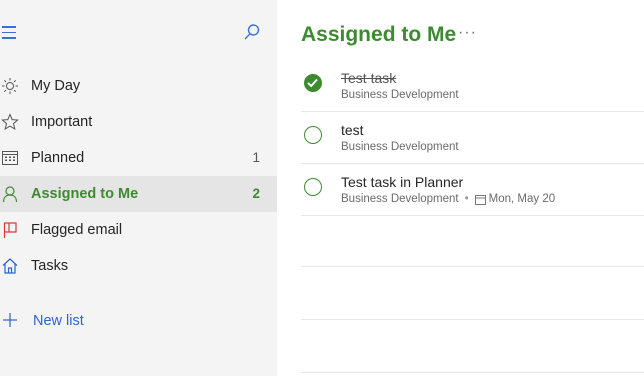 The height and width of the screenshot is (376, 644). What do you see at coordinates (50, 266) in the screenshot?
I see `sidebar-item-label: Tasks` at bounding box center [50, 266].